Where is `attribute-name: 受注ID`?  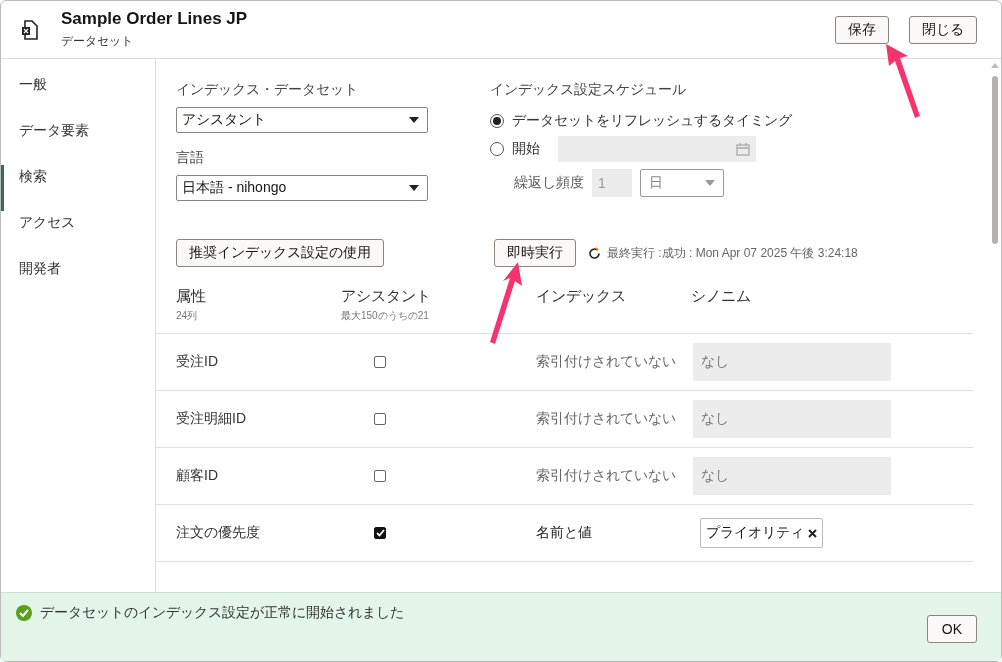
attribute-name: 受注ID is located at coordinates (197, 362).